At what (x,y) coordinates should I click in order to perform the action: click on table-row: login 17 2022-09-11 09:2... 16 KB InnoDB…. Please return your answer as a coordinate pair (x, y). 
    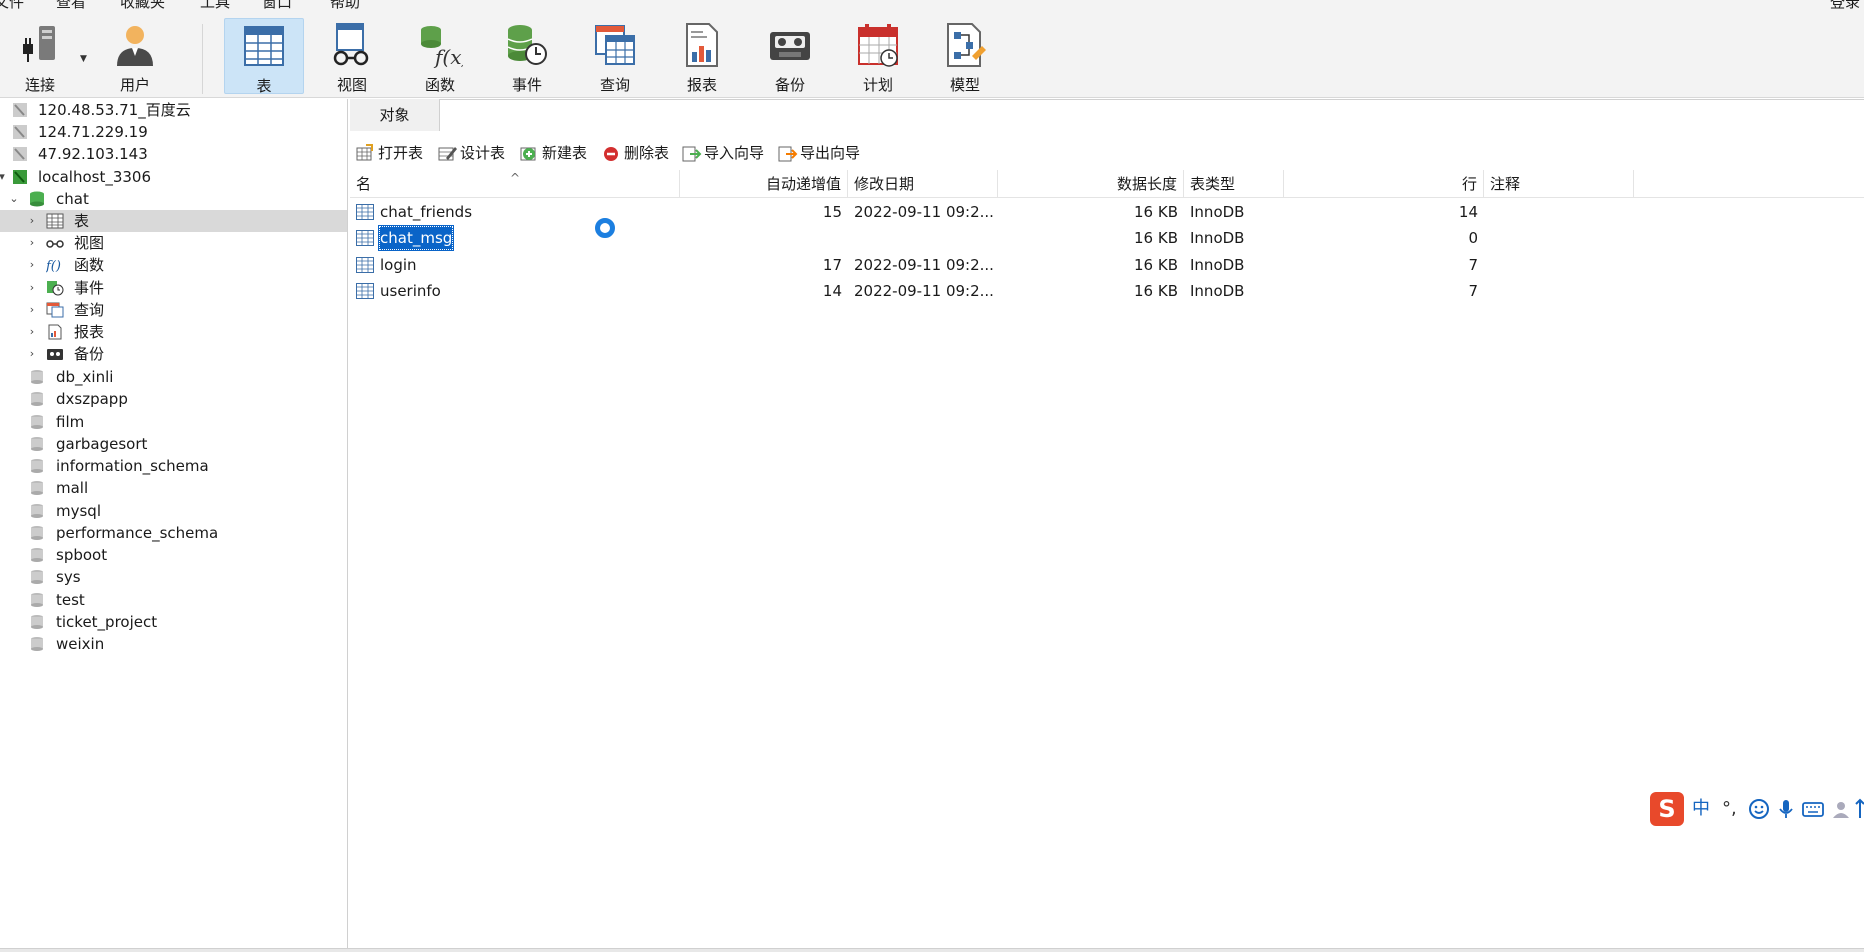
    Looking at the image, I should click on (1107, 265).